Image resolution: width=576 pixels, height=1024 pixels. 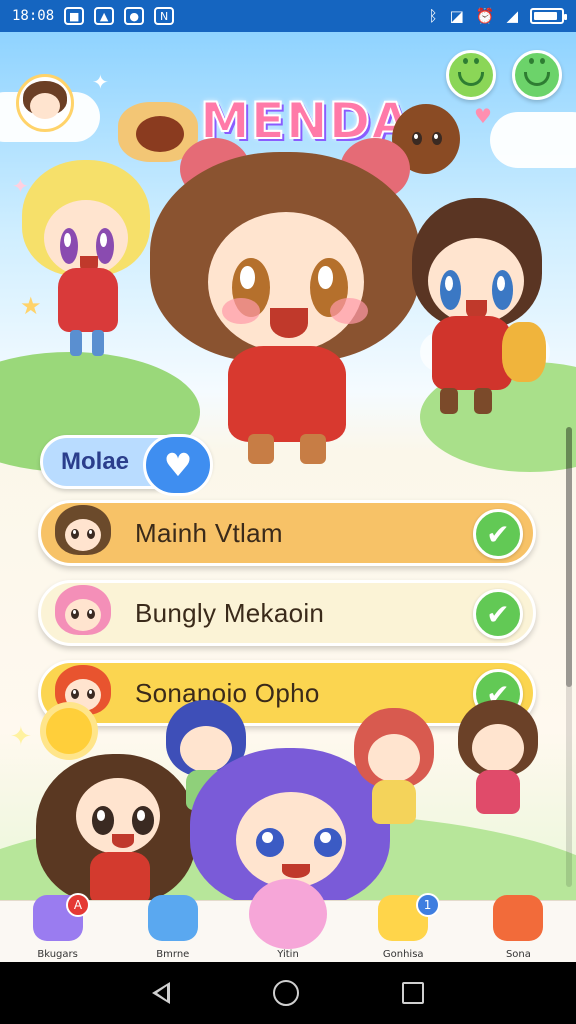 I want to click on home-icon, so click(x=285, y=993).